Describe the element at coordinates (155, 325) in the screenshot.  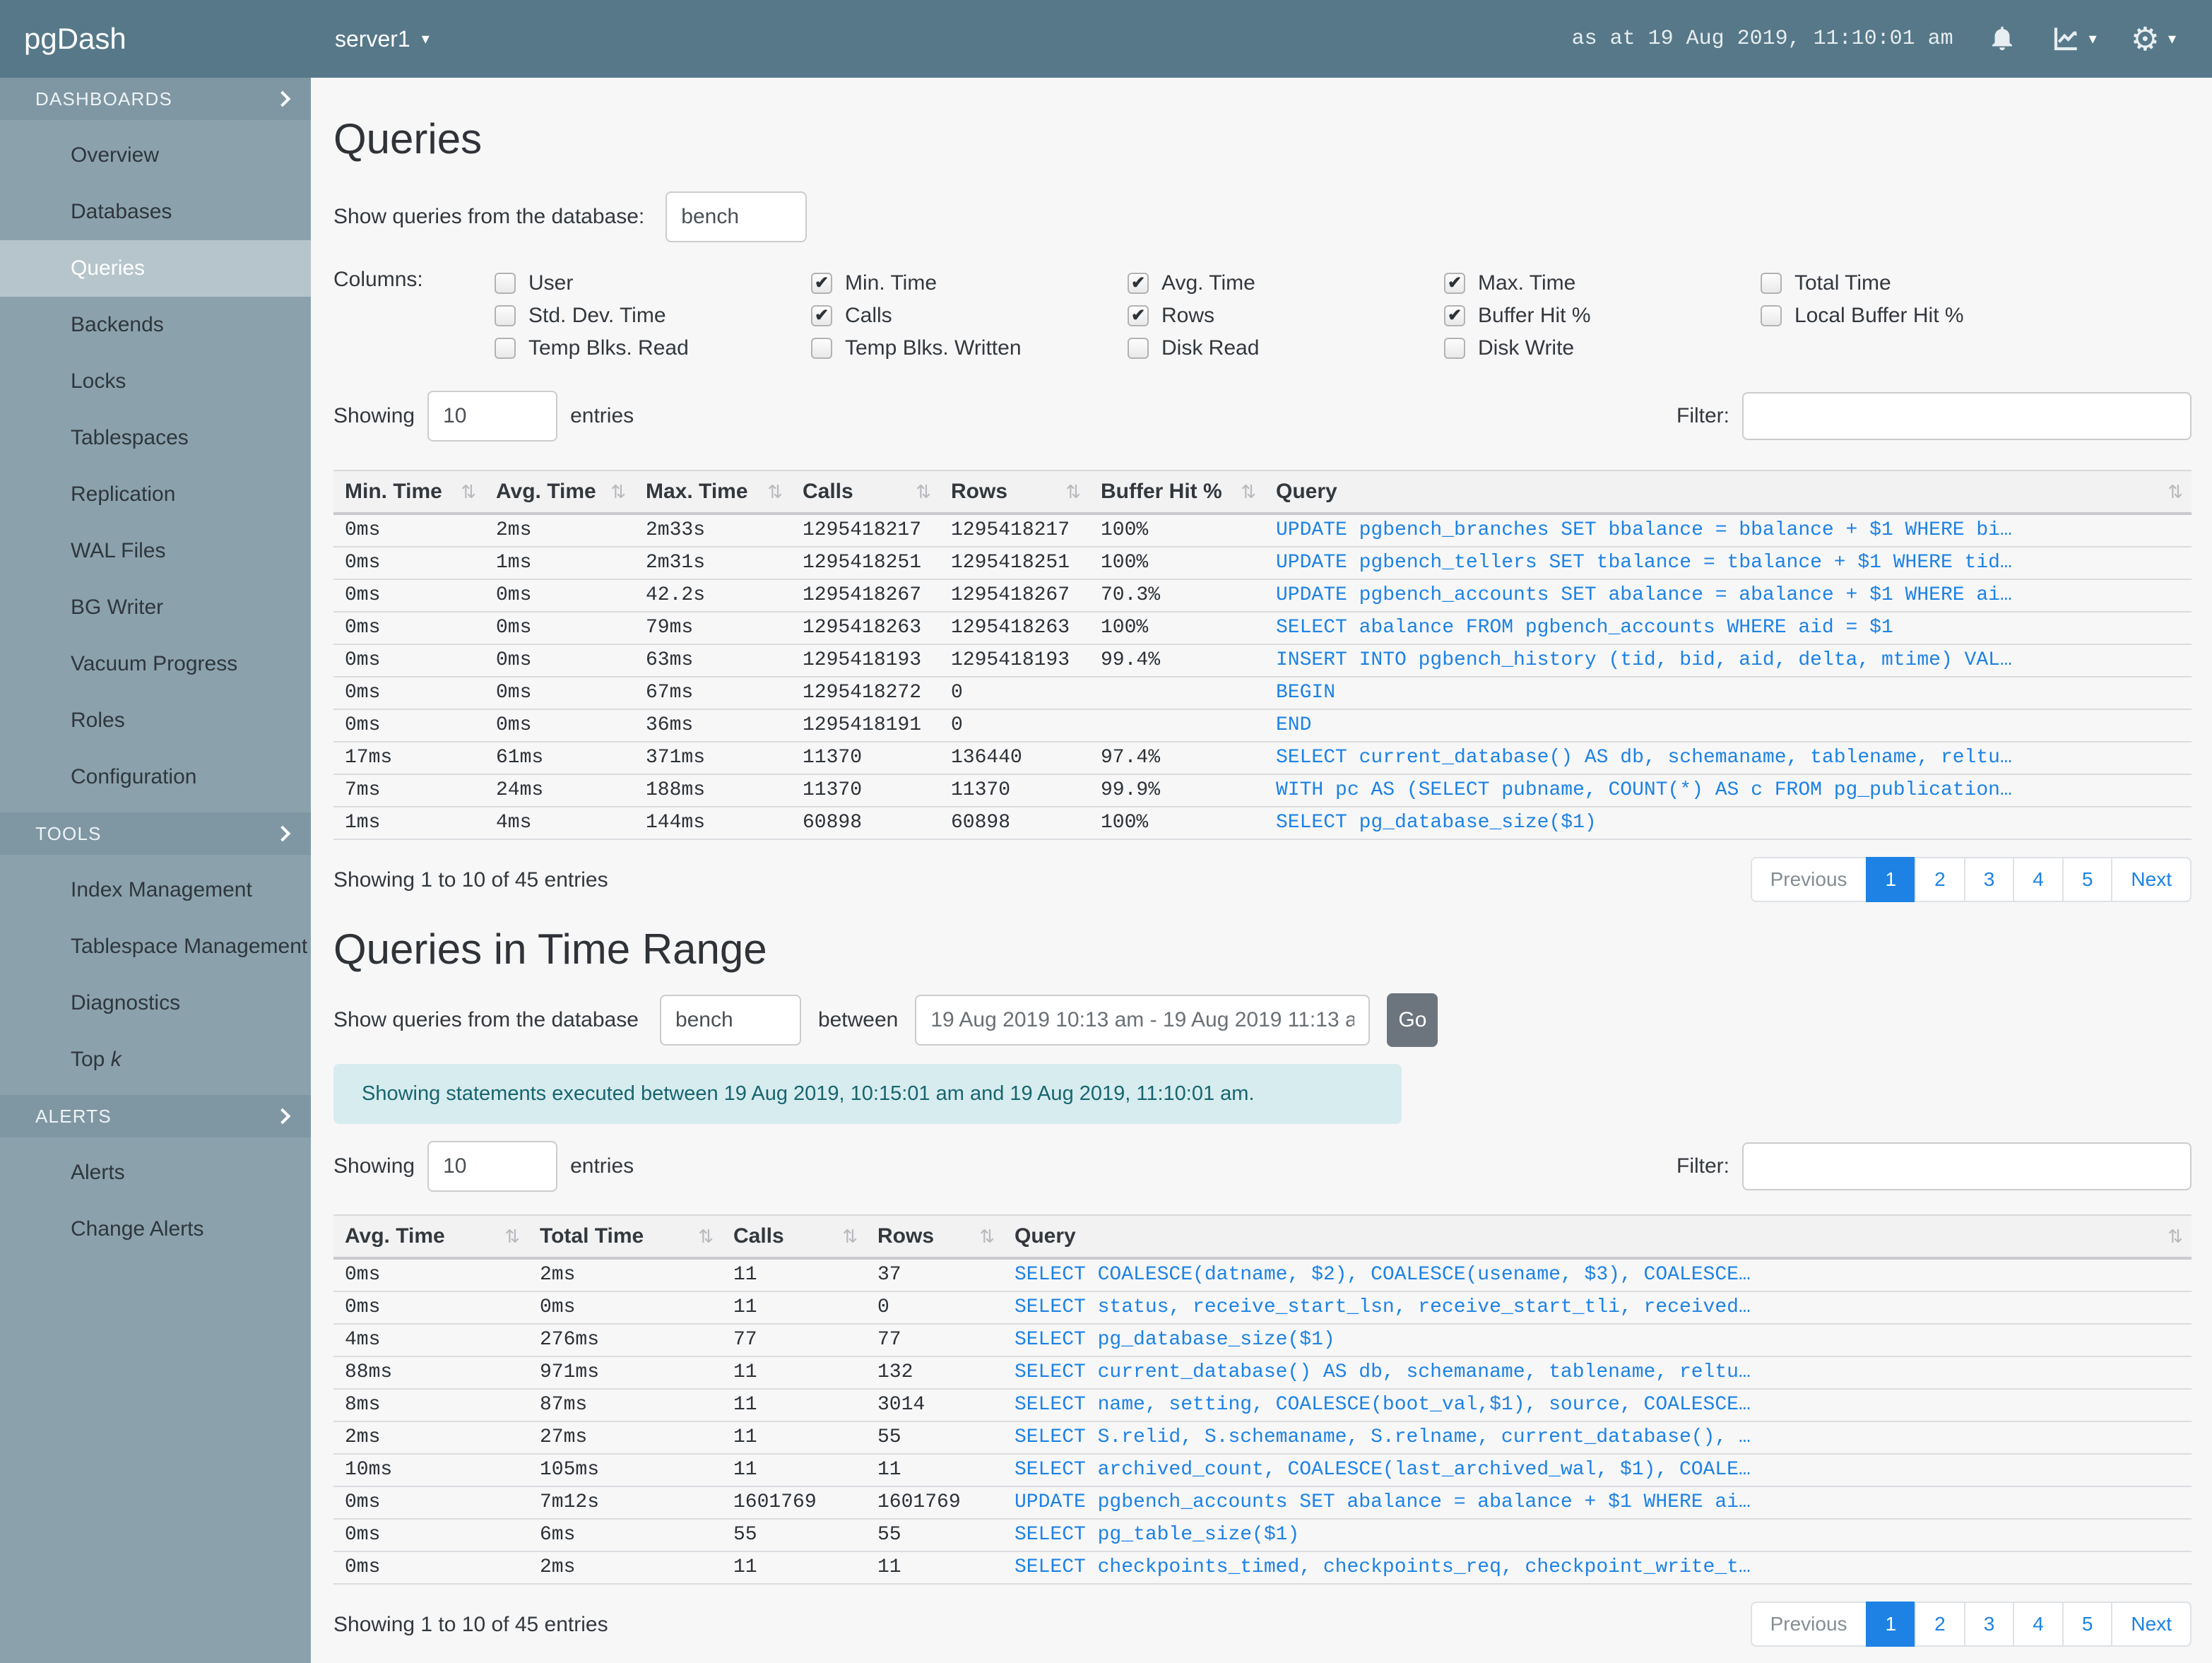
I see `sidebar-item-backends: Backends` at that location.